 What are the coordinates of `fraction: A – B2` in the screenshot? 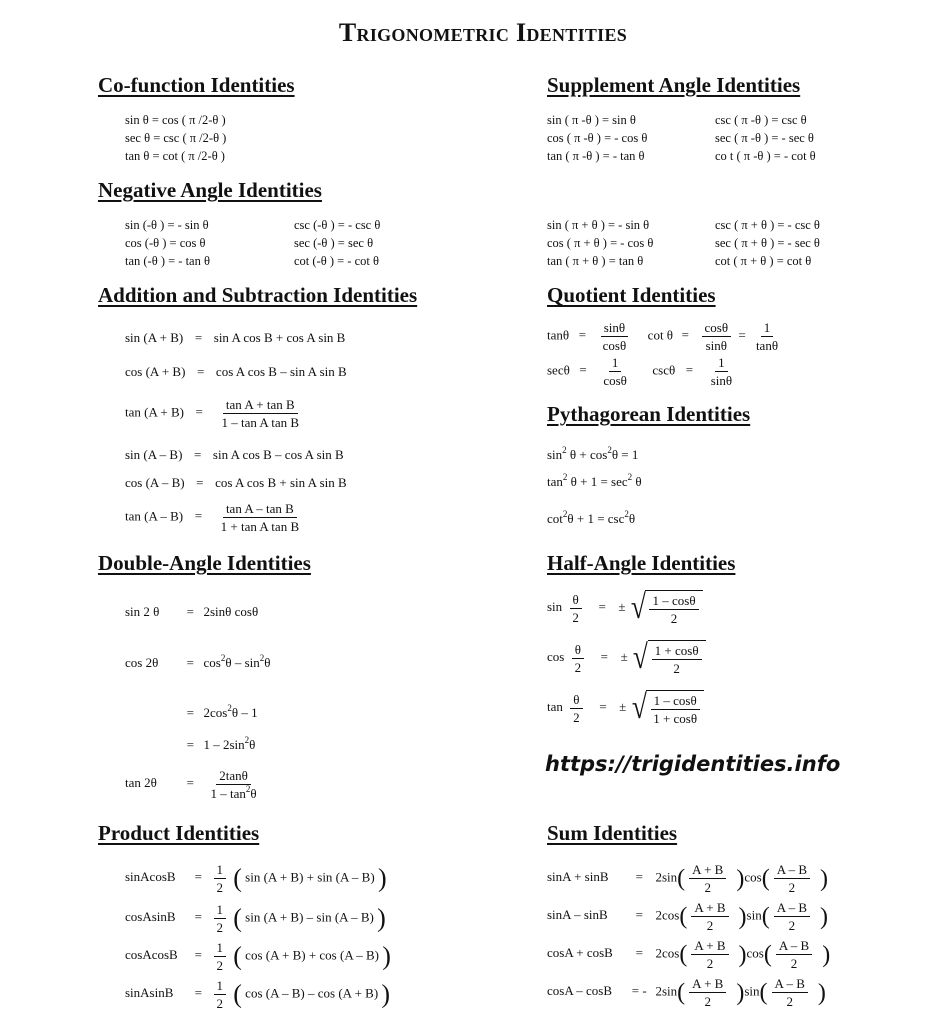 It's located at (792, 916).